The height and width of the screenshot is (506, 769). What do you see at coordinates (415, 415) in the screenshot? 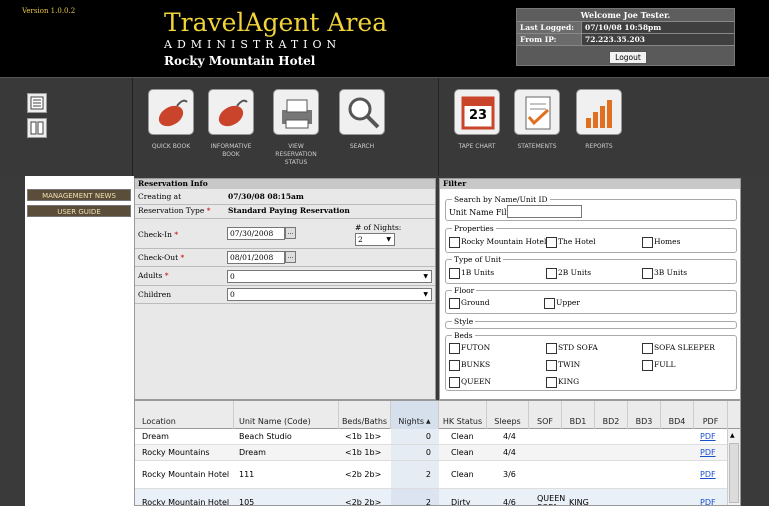
I see `col-nights: Nights ▲` at bounding box center [415, 415].